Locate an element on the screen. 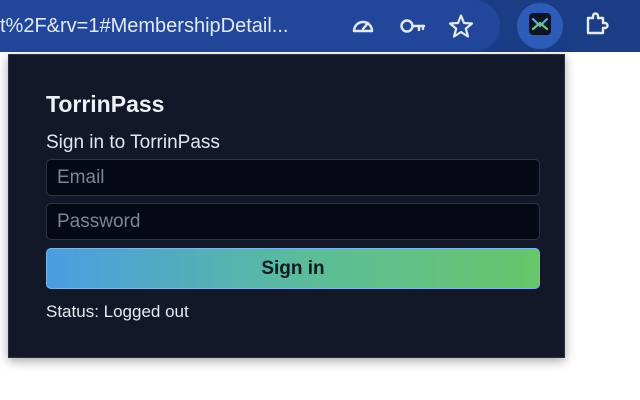 This screenshot has width=640, height=400. signin-button: Sign in is located at coordinates (293, 268).